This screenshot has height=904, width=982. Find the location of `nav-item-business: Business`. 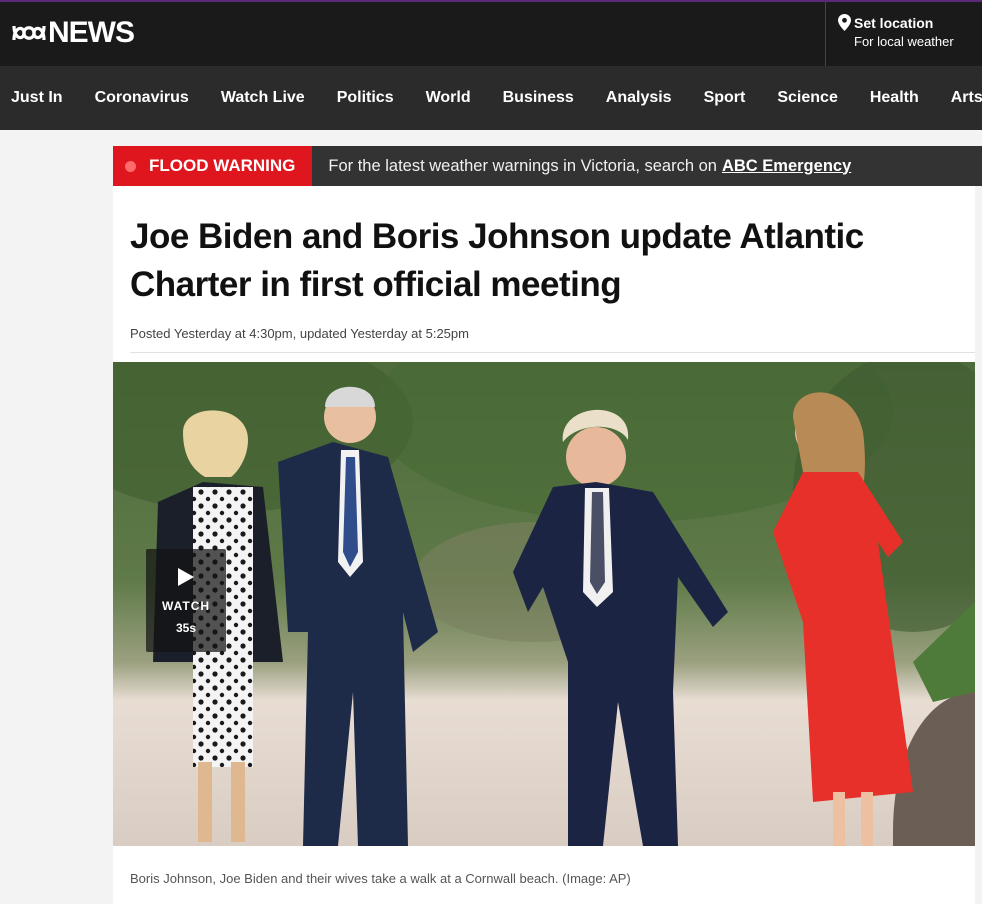

nav-item-business: Business is located at coordinates (538, 98).